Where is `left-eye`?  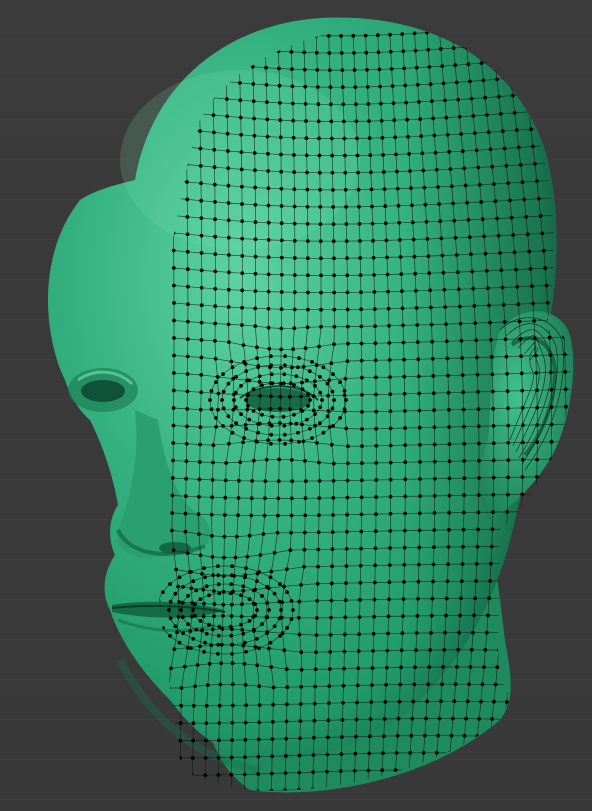
left-eye is located at coordinates (103, 391).